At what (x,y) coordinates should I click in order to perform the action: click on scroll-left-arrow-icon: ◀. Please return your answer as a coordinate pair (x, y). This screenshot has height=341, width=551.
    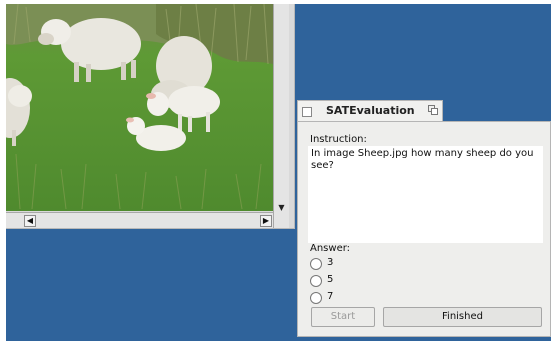
    Looking at the image, I should click on (30, 221).